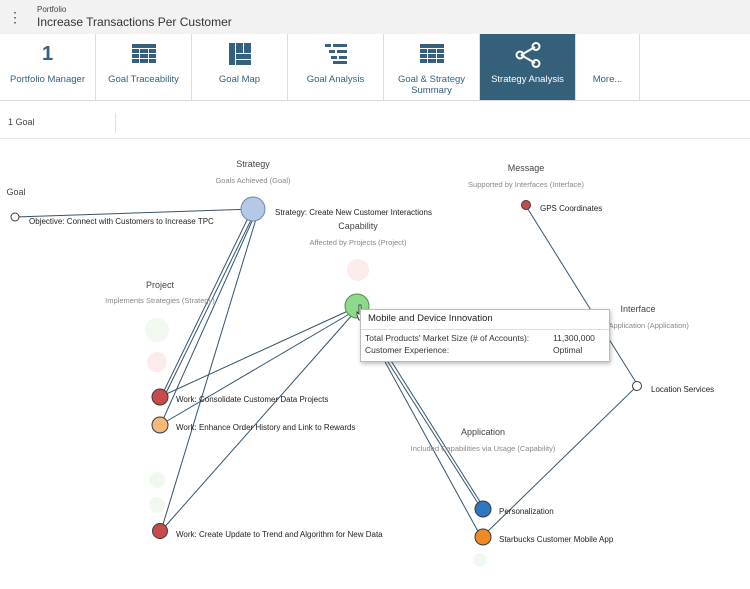 This screenshot has width=750, height=589. What do you see at coordinates (160, 300) in the screenshot?
I see `column-subtitle-project: Implements Strategies (Strategy)` at bounding box center [160, 300].